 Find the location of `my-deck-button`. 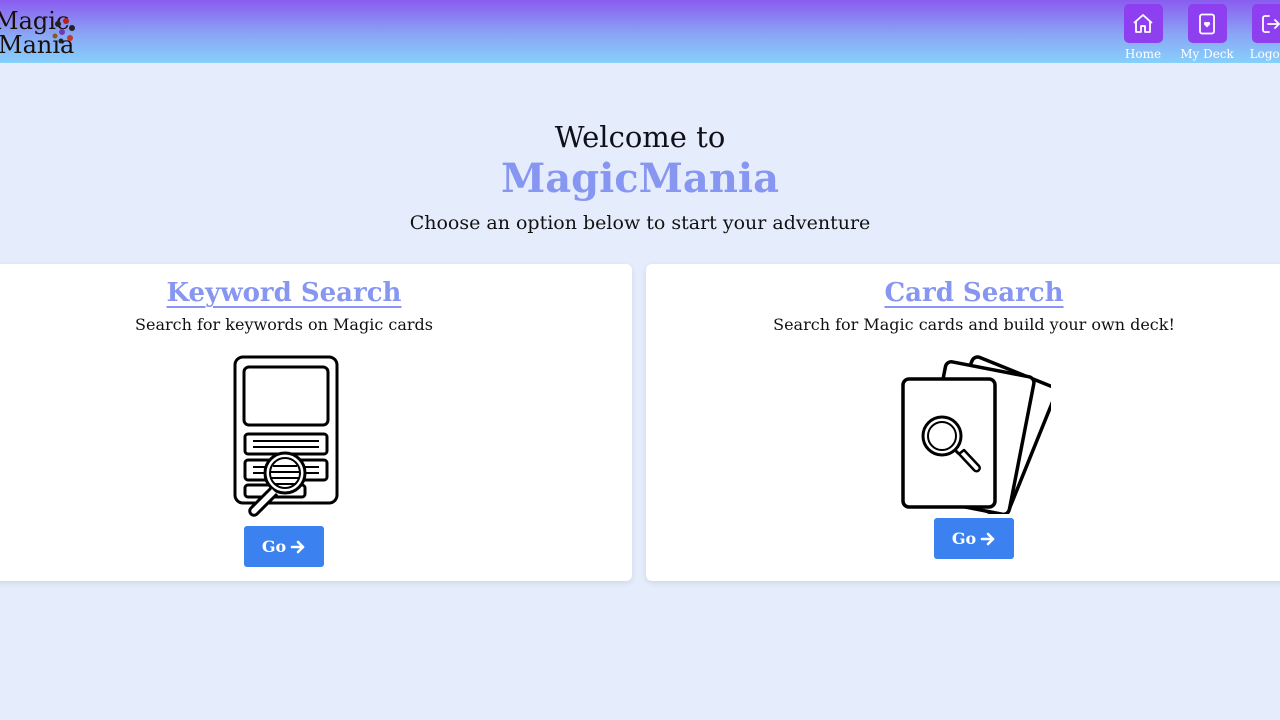

my-deck-button is located at coordinates (1207, 23).